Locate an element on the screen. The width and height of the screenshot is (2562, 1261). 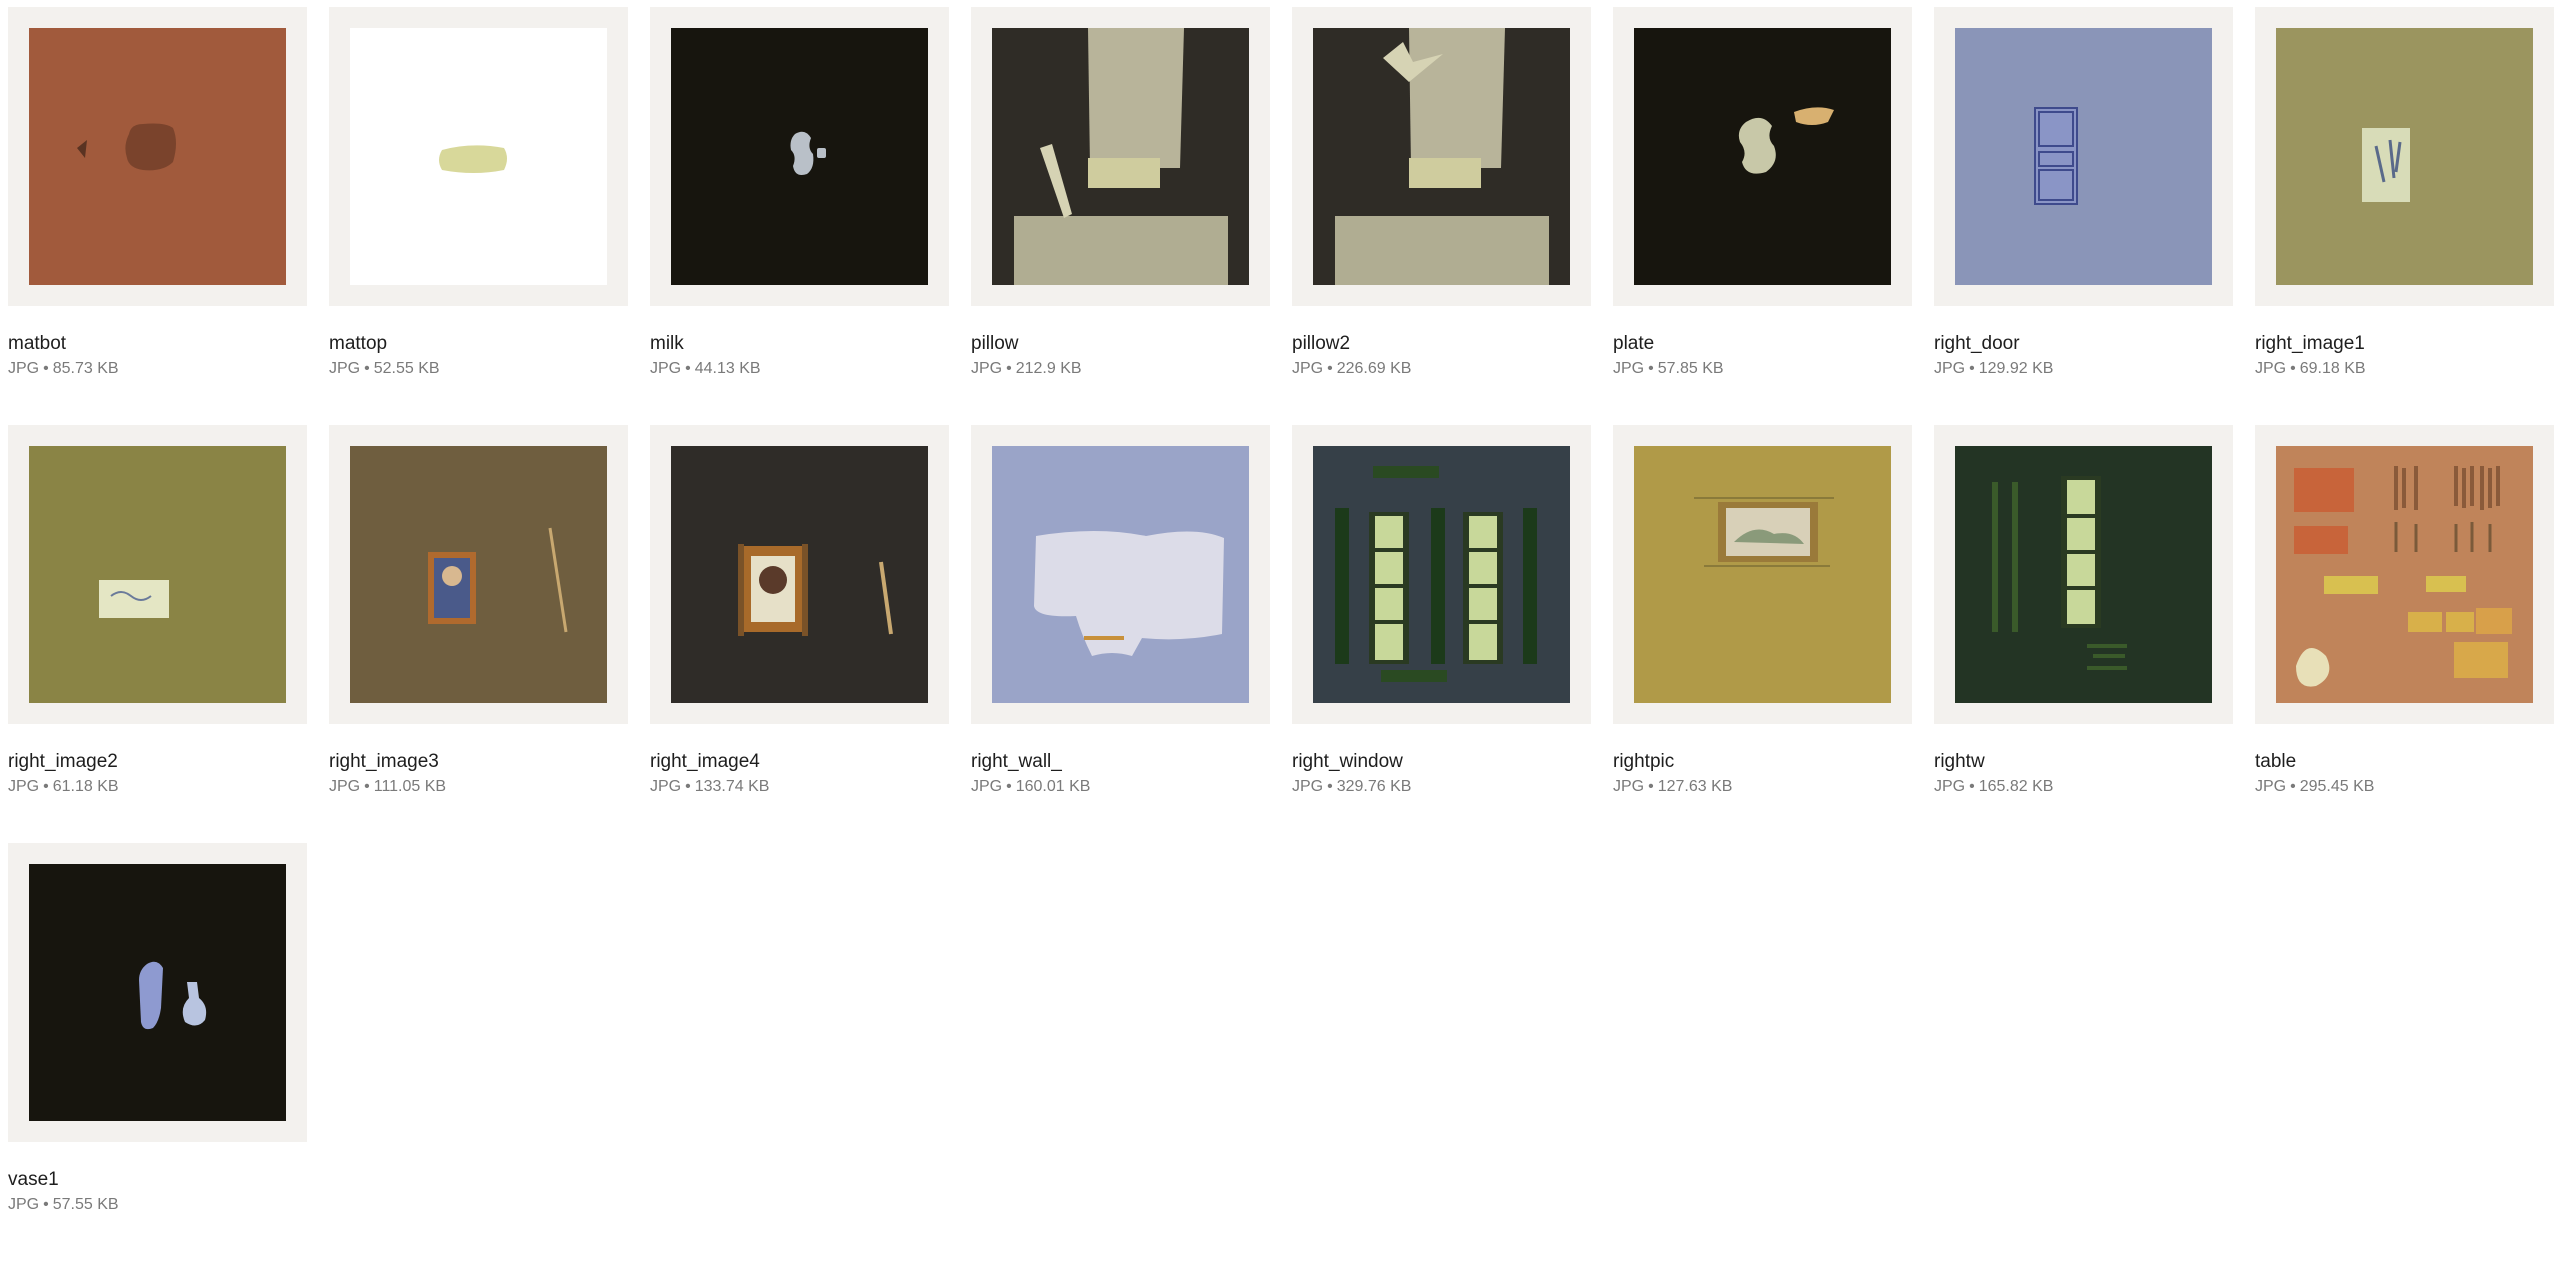
file-tile: rightpic JPG • 127.63 KB is located at coordinates (1762, 634).